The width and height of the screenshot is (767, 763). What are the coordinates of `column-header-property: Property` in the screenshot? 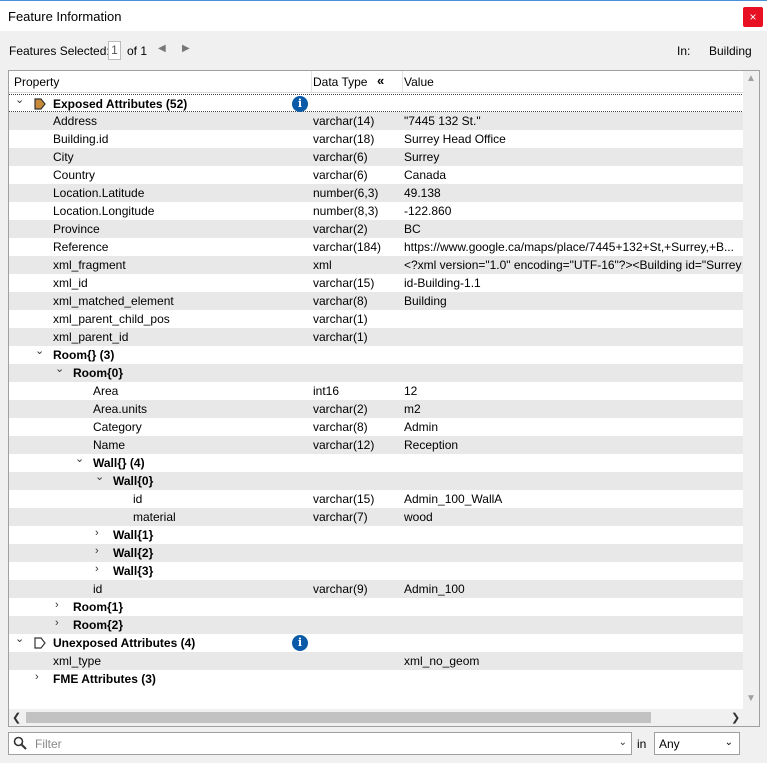 It's located at (36, 82).